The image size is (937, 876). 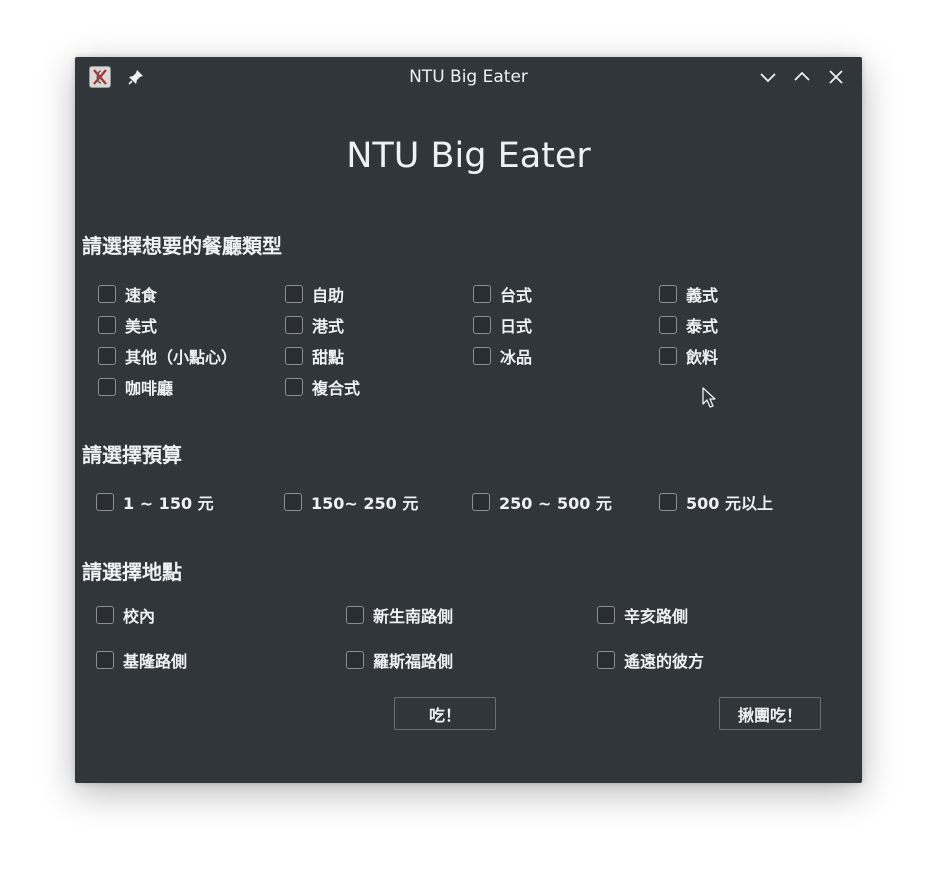 I want to click on checkbox-label: 速食, so click(x=141, y=295).